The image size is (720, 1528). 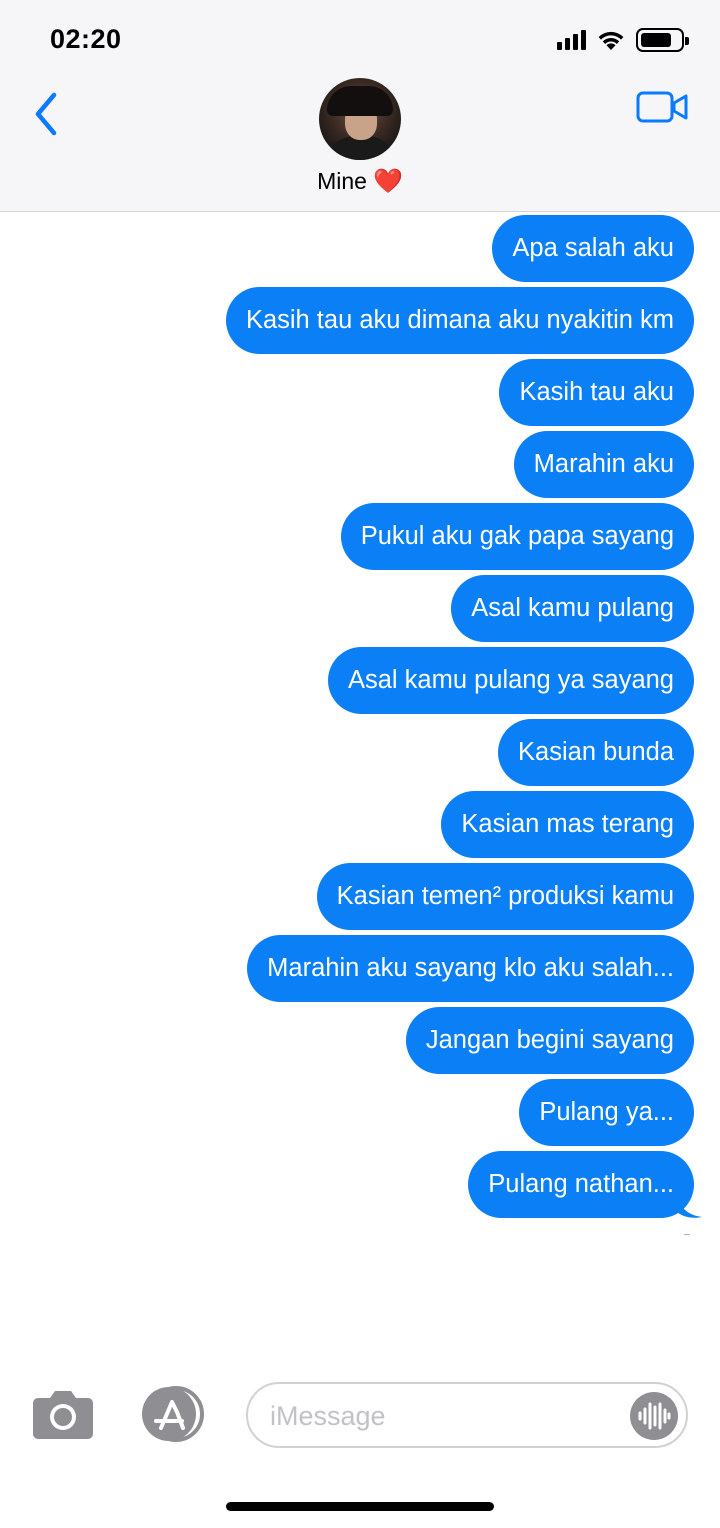 I want to click on contact-info: Mine ❤️, so click(x=360, y=136).